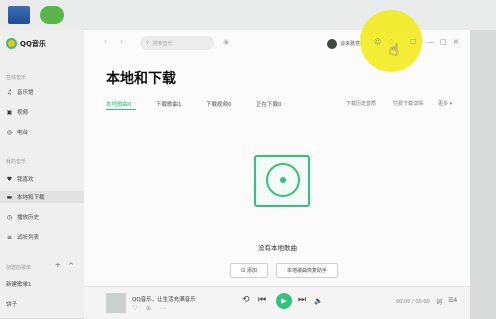 This screenshot has width=496, height=319. Describe the element at coordinates (119, 104) in the screenshot. I see `tab-local-songs: 本地歌曲0` at that location.